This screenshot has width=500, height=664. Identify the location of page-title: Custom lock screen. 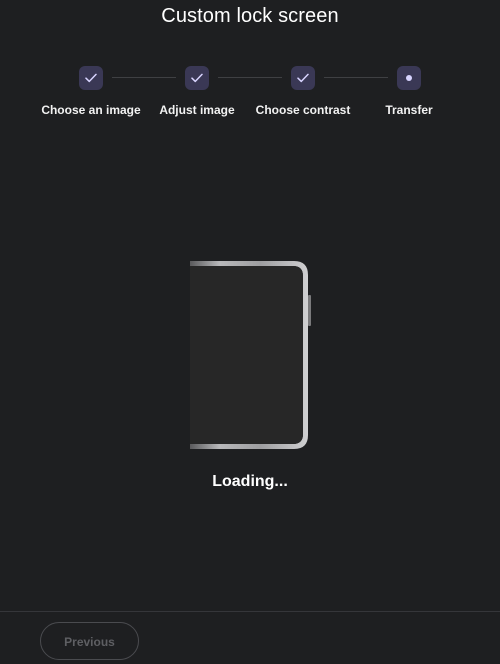
(250, 16).